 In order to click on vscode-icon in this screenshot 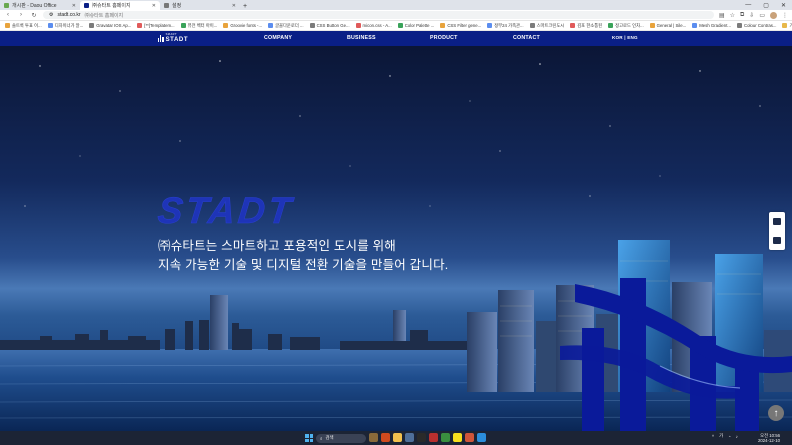, I will do `click(481, 437)`.